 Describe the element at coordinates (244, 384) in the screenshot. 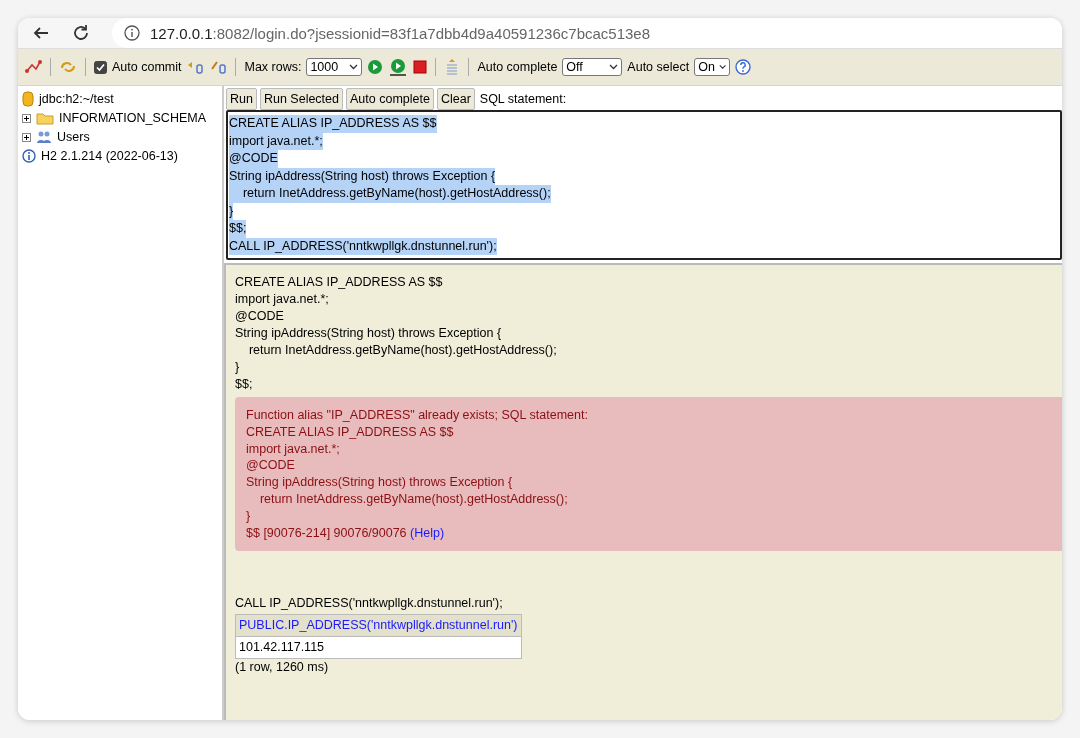

I see `statement-line: $$;` at that location.